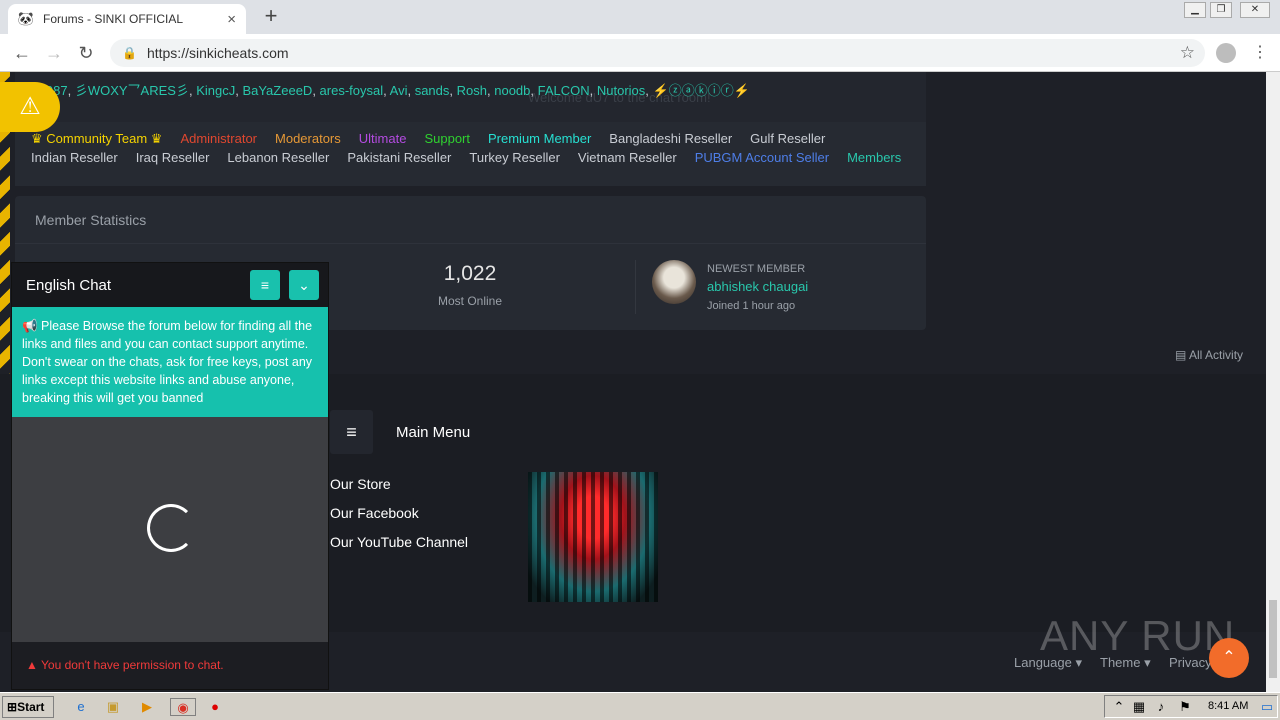 This screenshot has height=720, width=1280. I want to click on loading-spinner-icon, so click(171, 528).